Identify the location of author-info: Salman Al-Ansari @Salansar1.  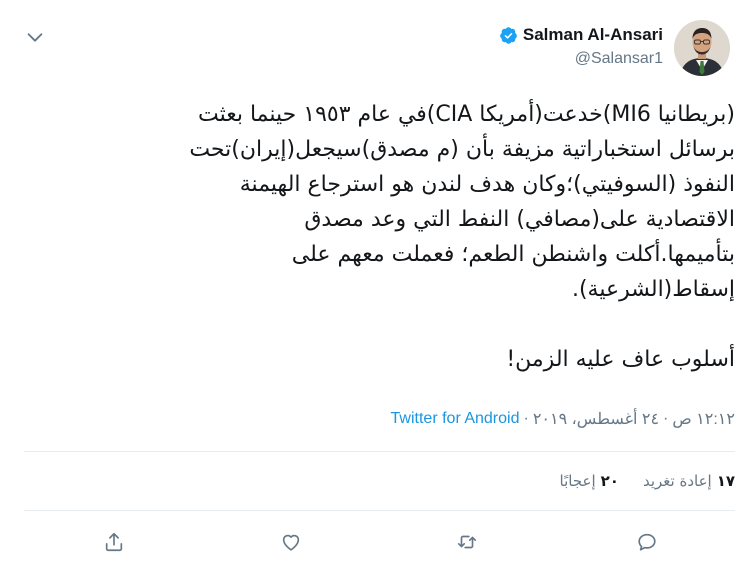
(581, 46).